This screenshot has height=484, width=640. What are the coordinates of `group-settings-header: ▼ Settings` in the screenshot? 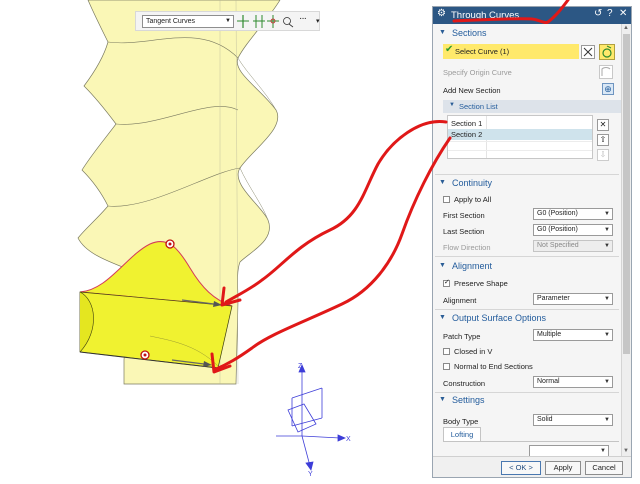 It's located at (527, 400).